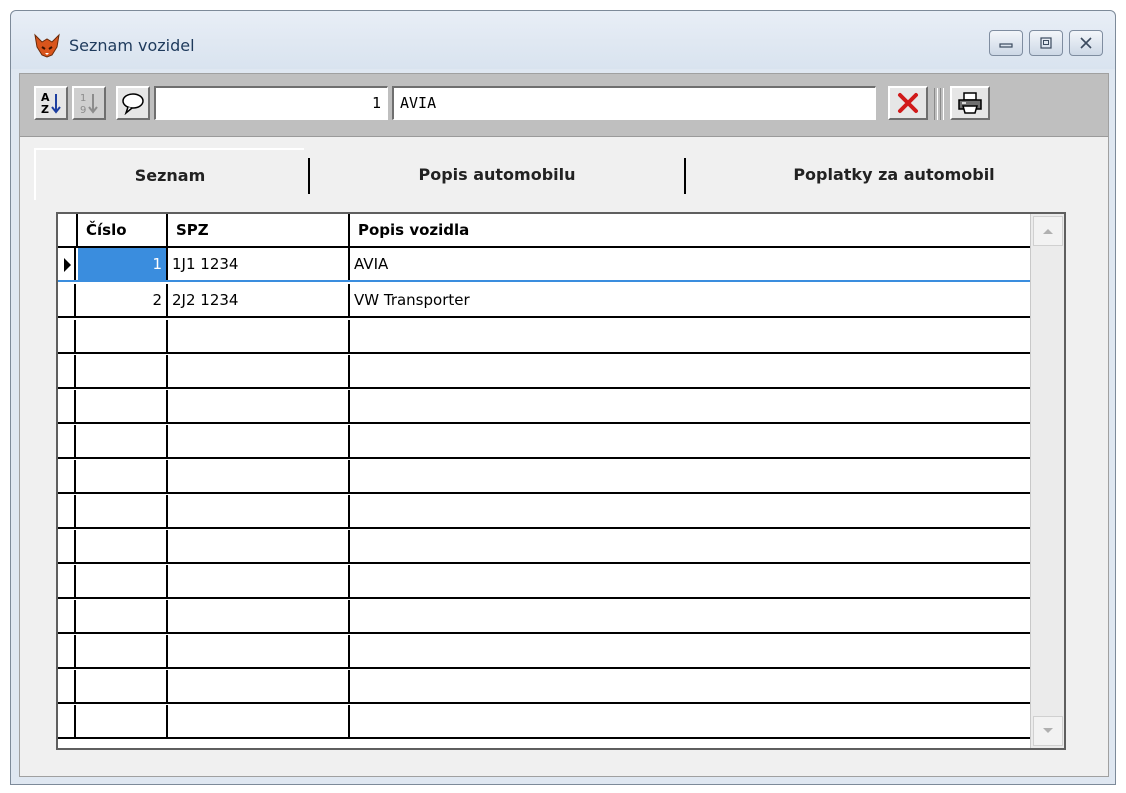  I want to click on column-header-spz: SPZ, so click(259, 230).